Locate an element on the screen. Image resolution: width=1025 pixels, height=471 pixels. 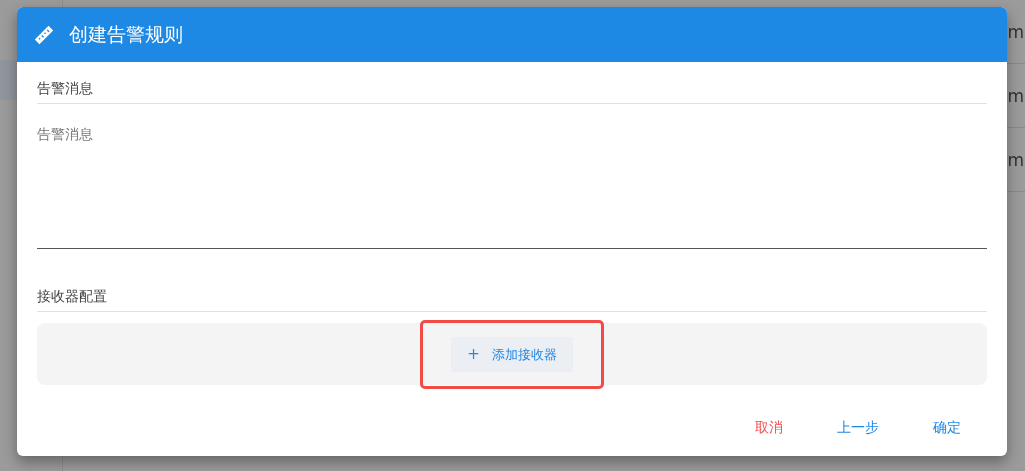
dialog-title: 创建告警规则 is located at coordinates (126, 34).